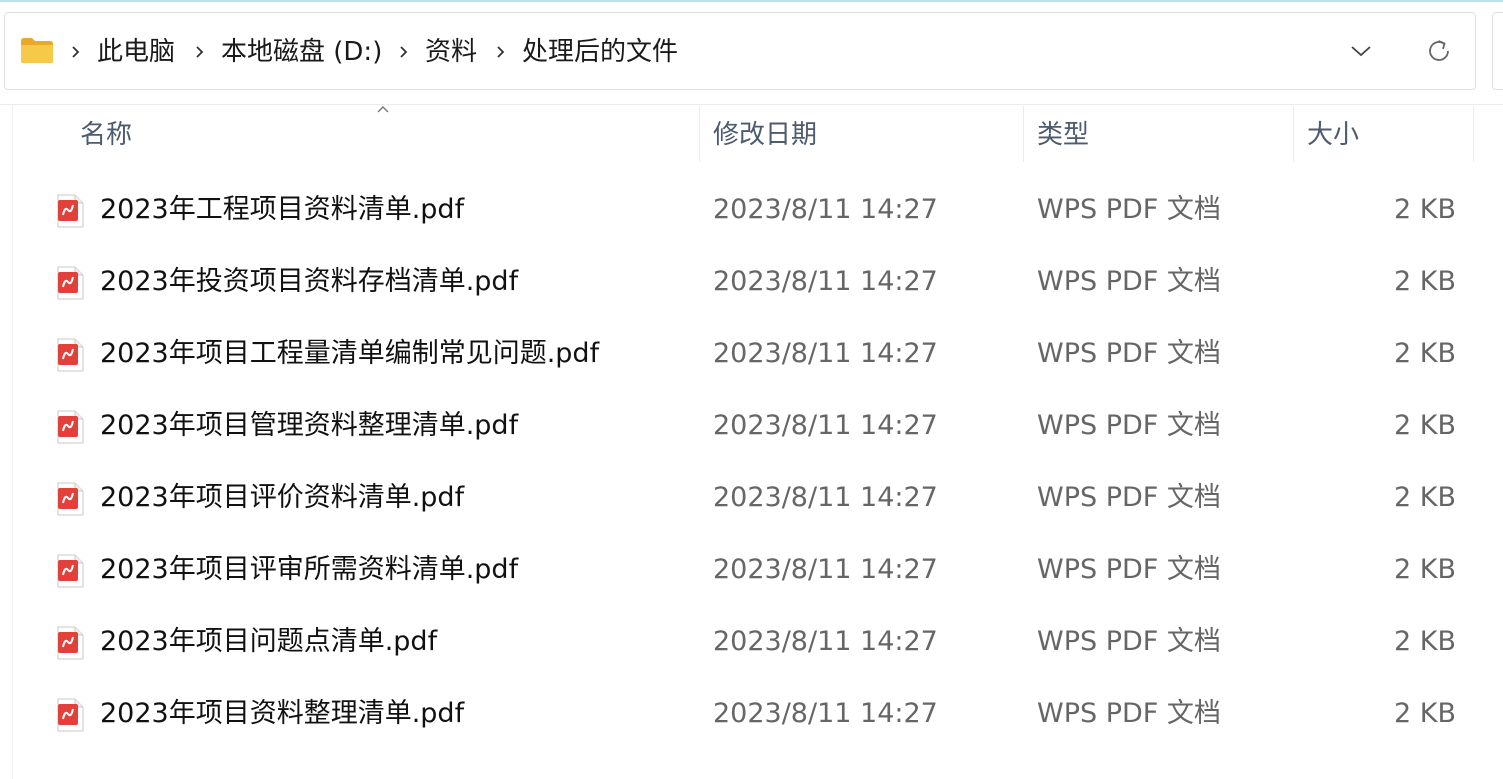 The height and width of the screenshot is (779, 1503). Describe the element at coordinates (309, 569) in the screenshot. I see `file-name: 2023年项目评审所需资料清单.pdf` at that location.